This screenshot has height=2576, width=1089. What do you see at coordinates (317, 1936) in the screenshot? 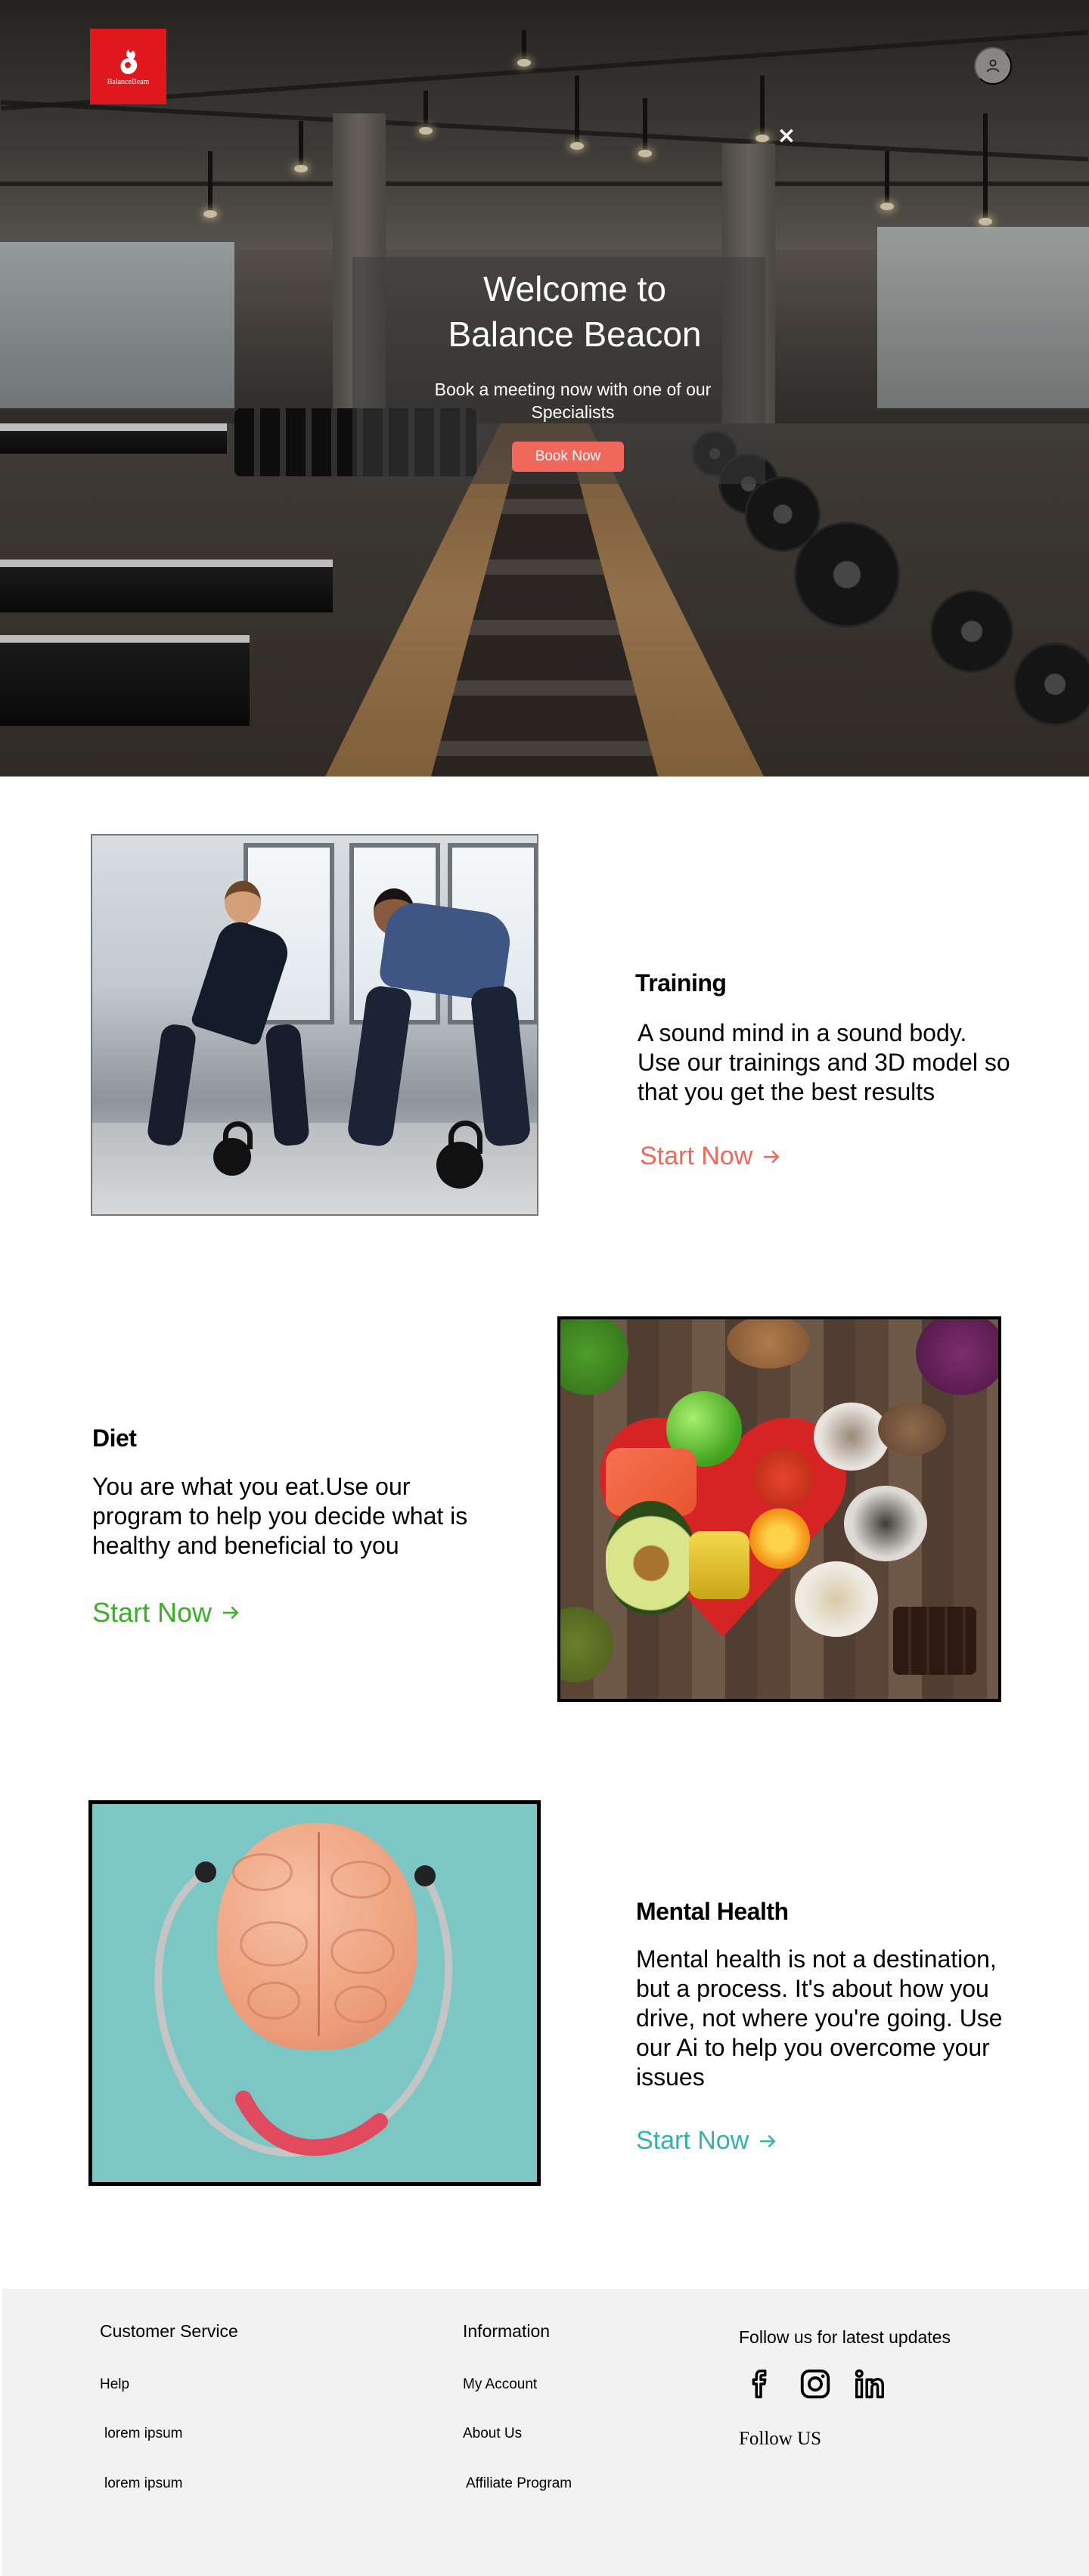
I see `brain-model` at bounding box center [317, 1936].